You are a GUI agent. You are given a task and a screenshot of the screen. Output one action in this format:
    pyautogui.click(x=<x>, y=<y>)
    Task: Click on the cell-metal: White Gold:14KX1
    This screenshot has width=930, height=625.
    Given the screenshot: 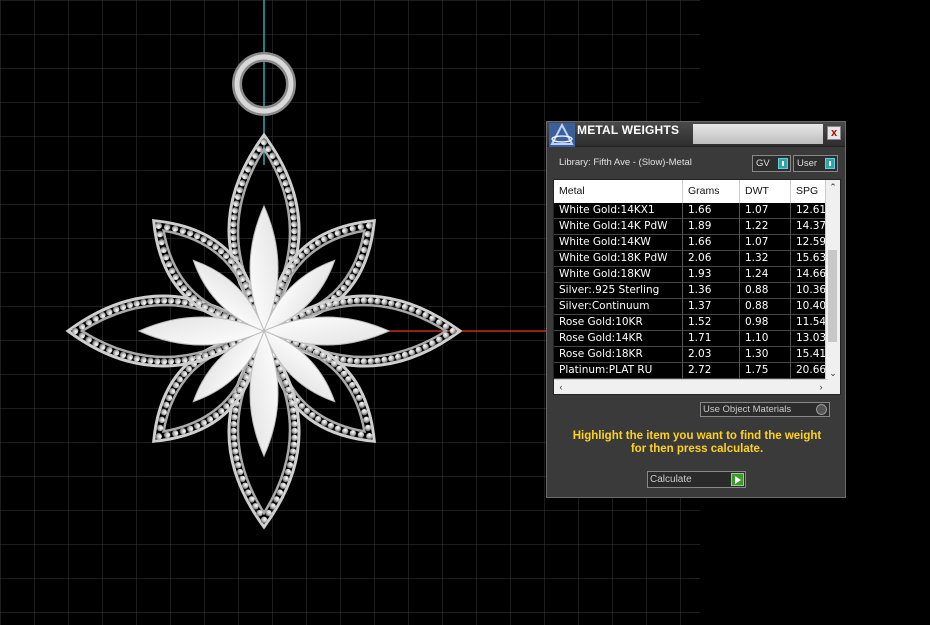 What is the action you would take?
    pyautogui.click(x=618, y=211)
    